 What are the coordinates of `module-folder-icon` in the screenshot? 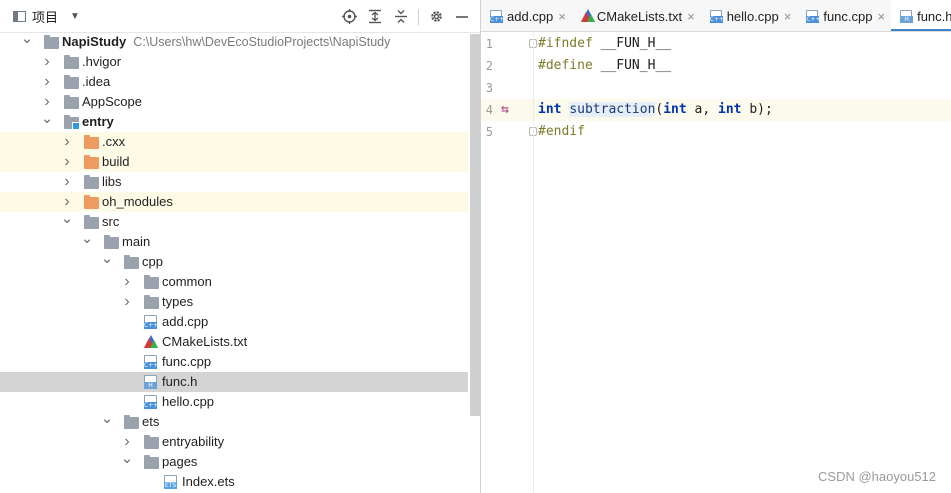 It's located at (72, 122).